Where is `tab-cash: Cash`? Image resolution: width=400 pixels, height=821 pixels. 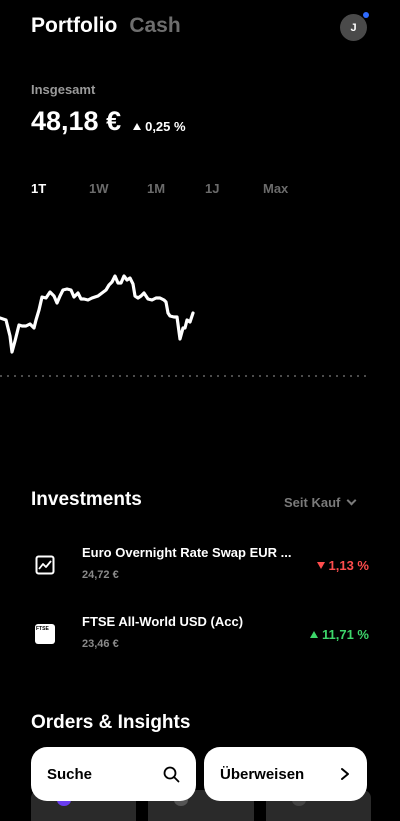
tab-cash: Cash is located at coordinates (154, 26).